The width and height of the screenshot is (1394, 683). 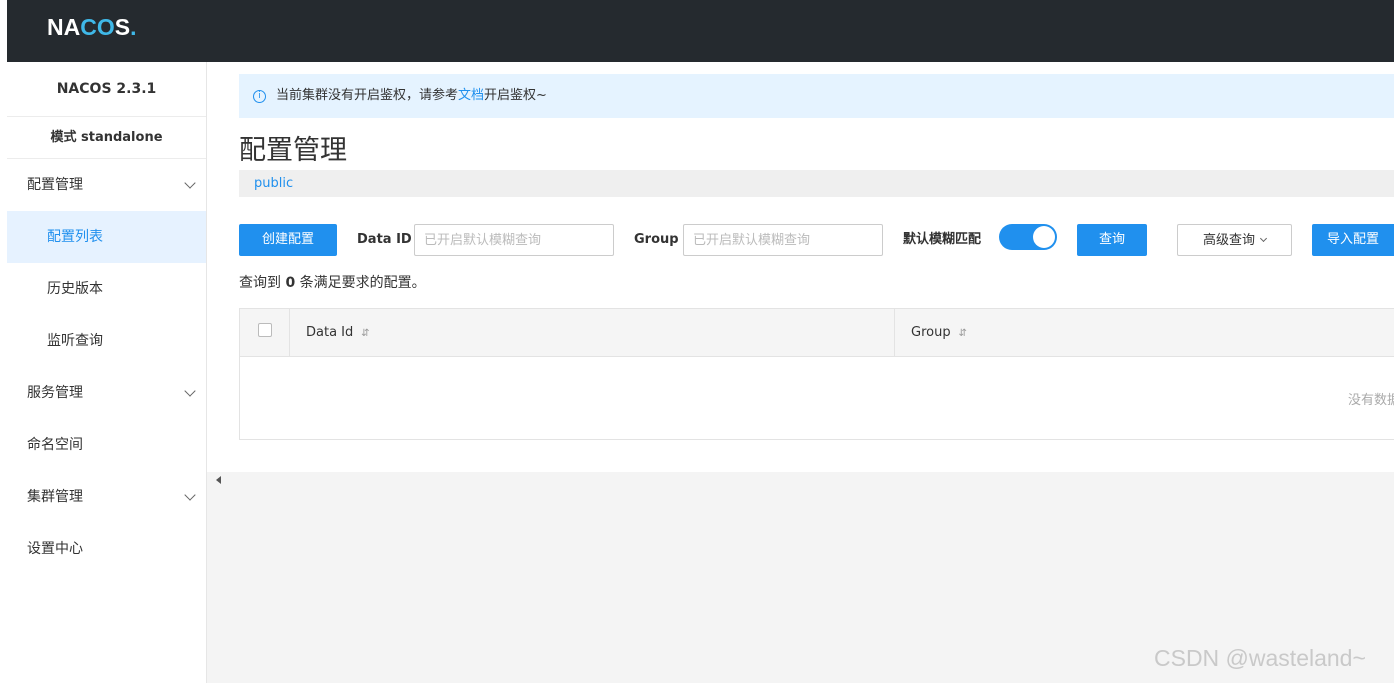 What do you see at coordinates (75, 237) in the screenshot?
I see `sidebar-item-label: 配置列表` at bounding box center [75, 237].